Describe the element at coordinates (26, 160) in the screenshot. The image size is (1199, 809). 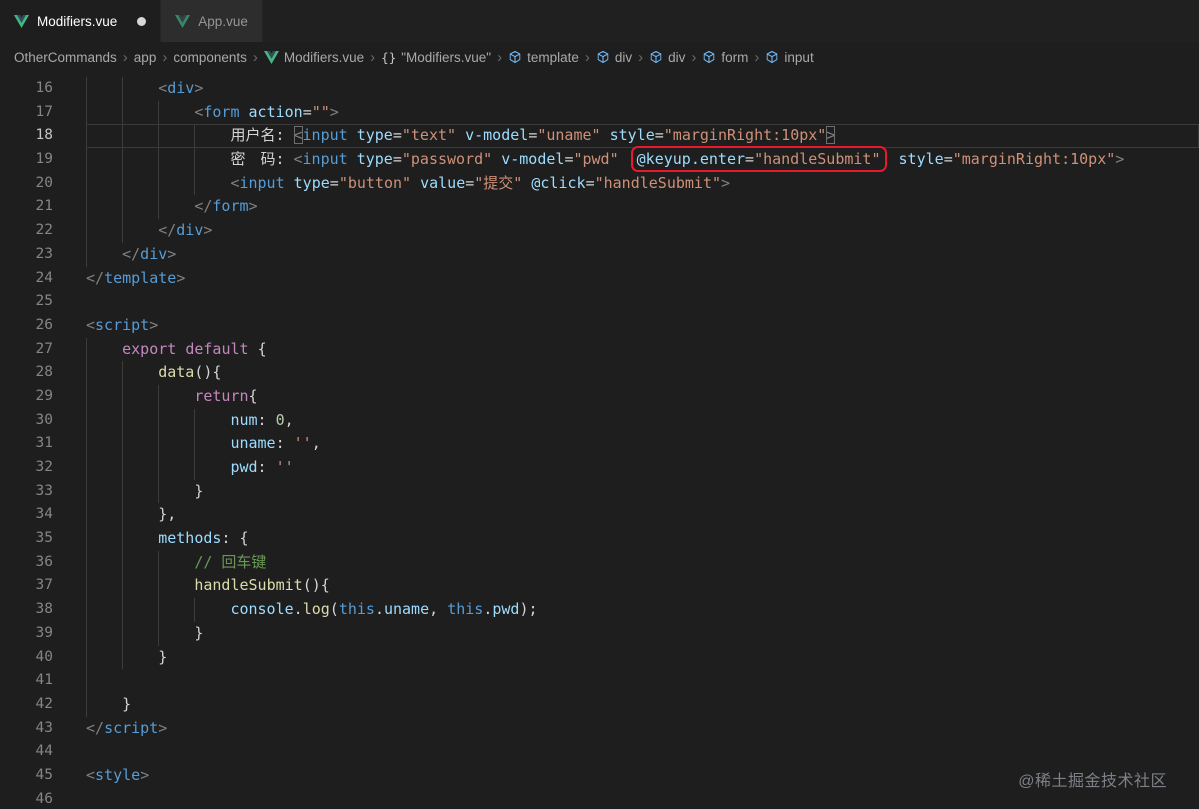
I see `line-number: 19` at that location.